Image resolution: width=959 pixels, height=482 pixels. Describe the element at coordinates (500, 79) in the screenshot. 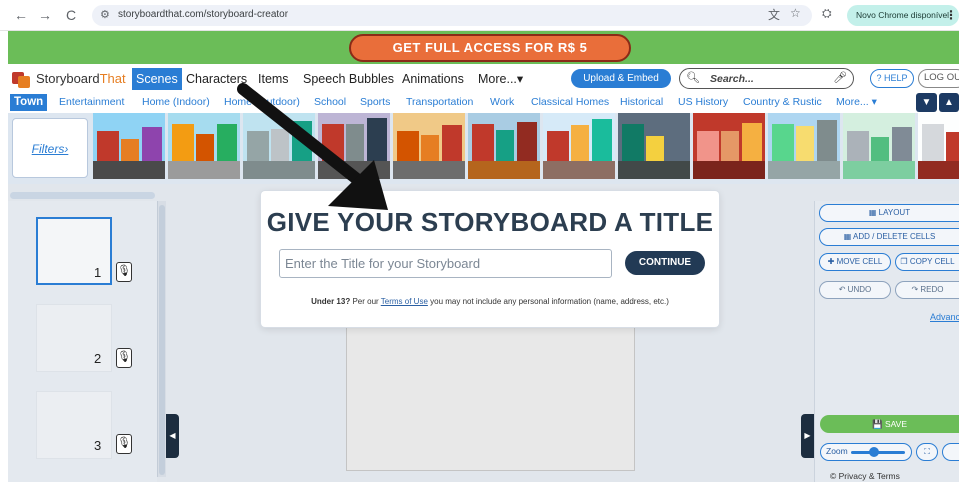

I see `tab-more: More...▾` at that location.